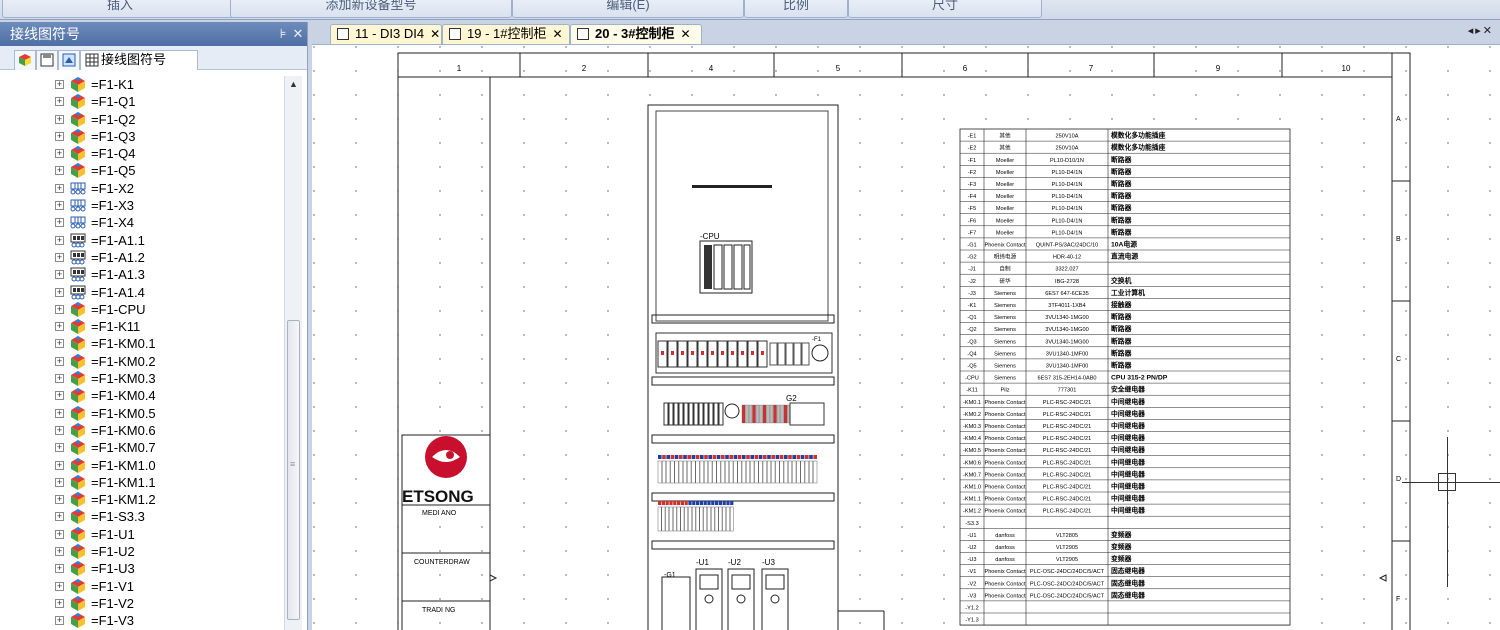 This screenshot has width=1500, height=630. I want to click on socket, so click(732, 411).